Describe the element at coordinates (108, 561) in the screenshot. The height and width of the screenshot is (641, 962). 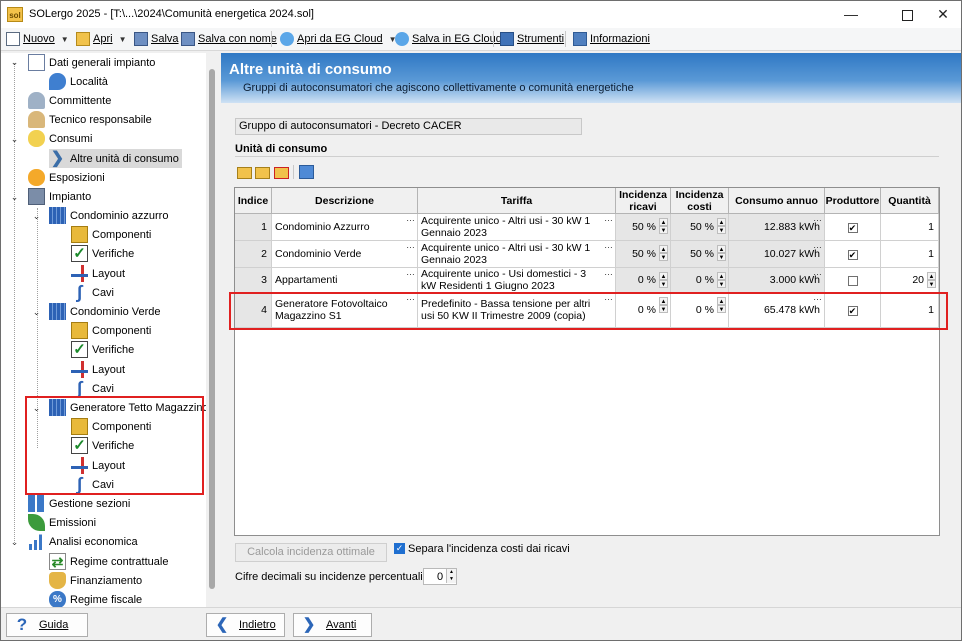
I see `tree-node-regime-contrattuale: ⇄ Regime contrattuale` at that location.